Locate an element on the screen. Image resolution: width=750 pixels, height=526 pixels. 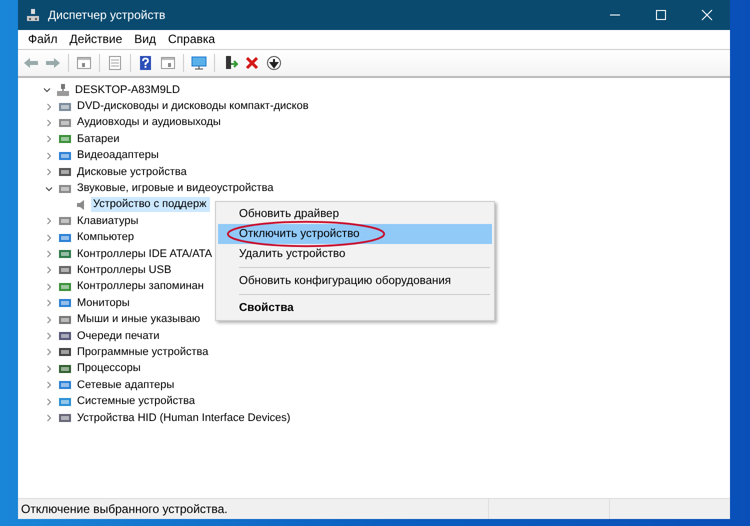
tree-item: Аудиовходы и аудиовыходы is located at coordinates (149, 122).